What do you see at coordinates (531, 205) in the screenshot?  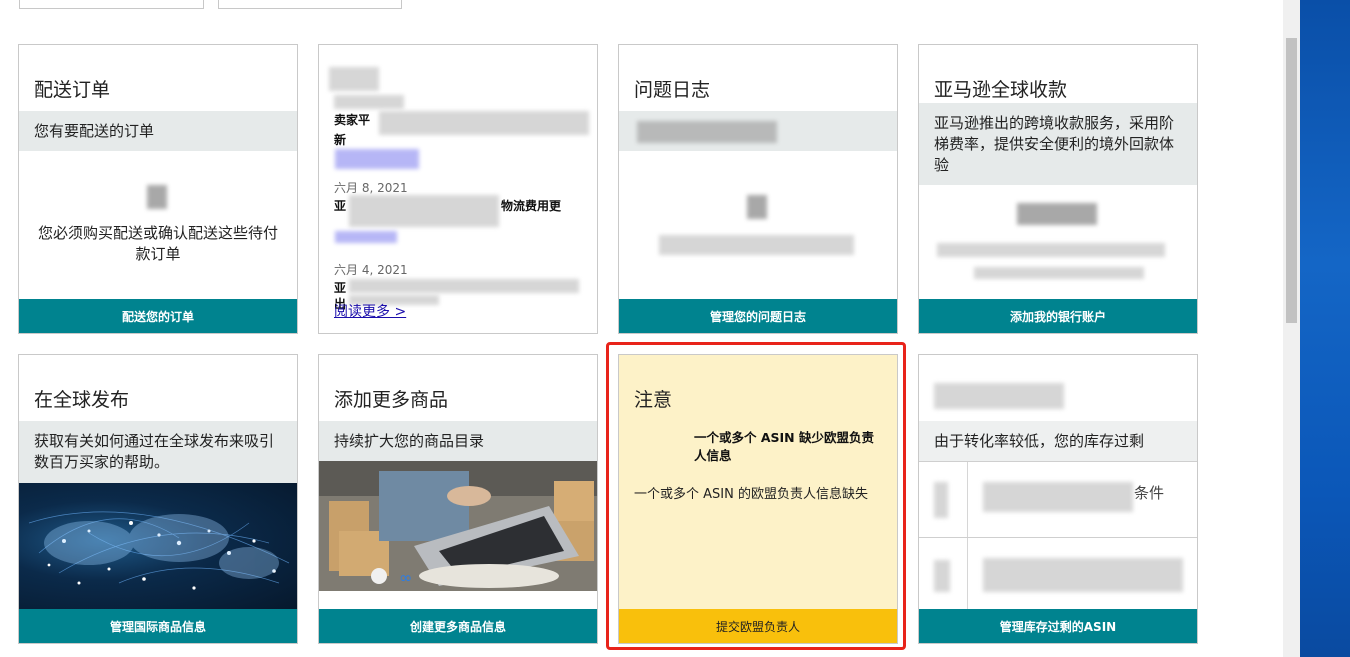 I see `news-item-2-title-tail: 物流费用更` at bounding box center [531, 205].